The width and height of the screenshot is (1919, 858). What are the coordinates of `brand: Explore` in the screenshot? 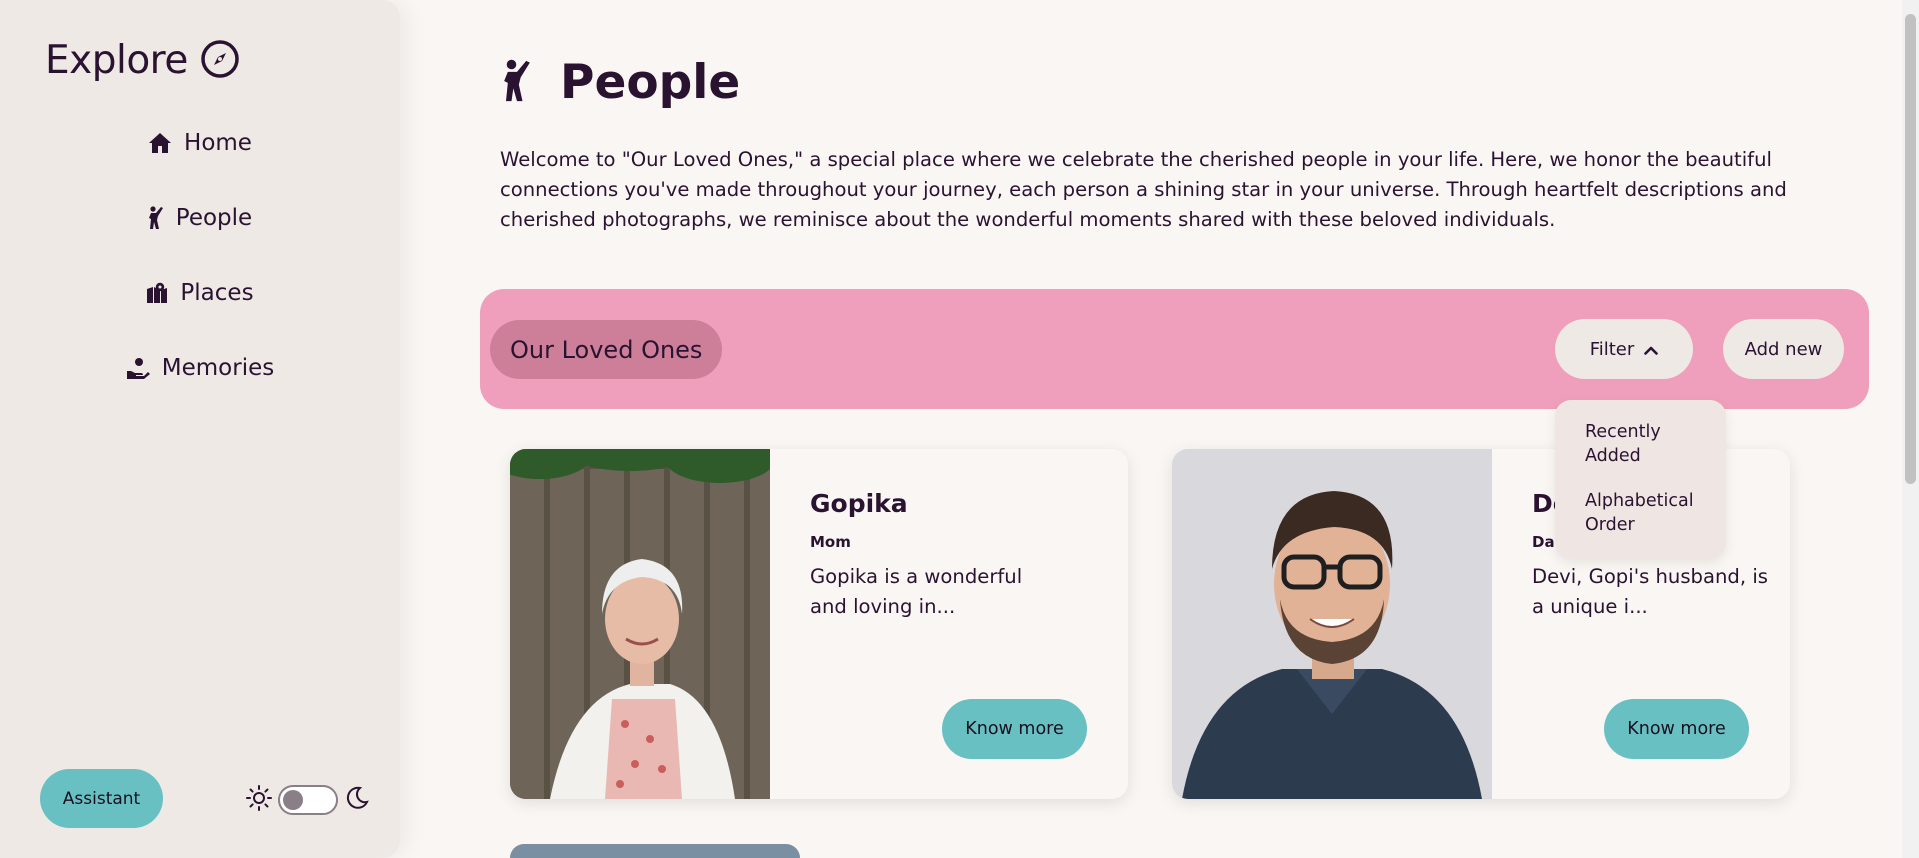 It's located at (142, 60).